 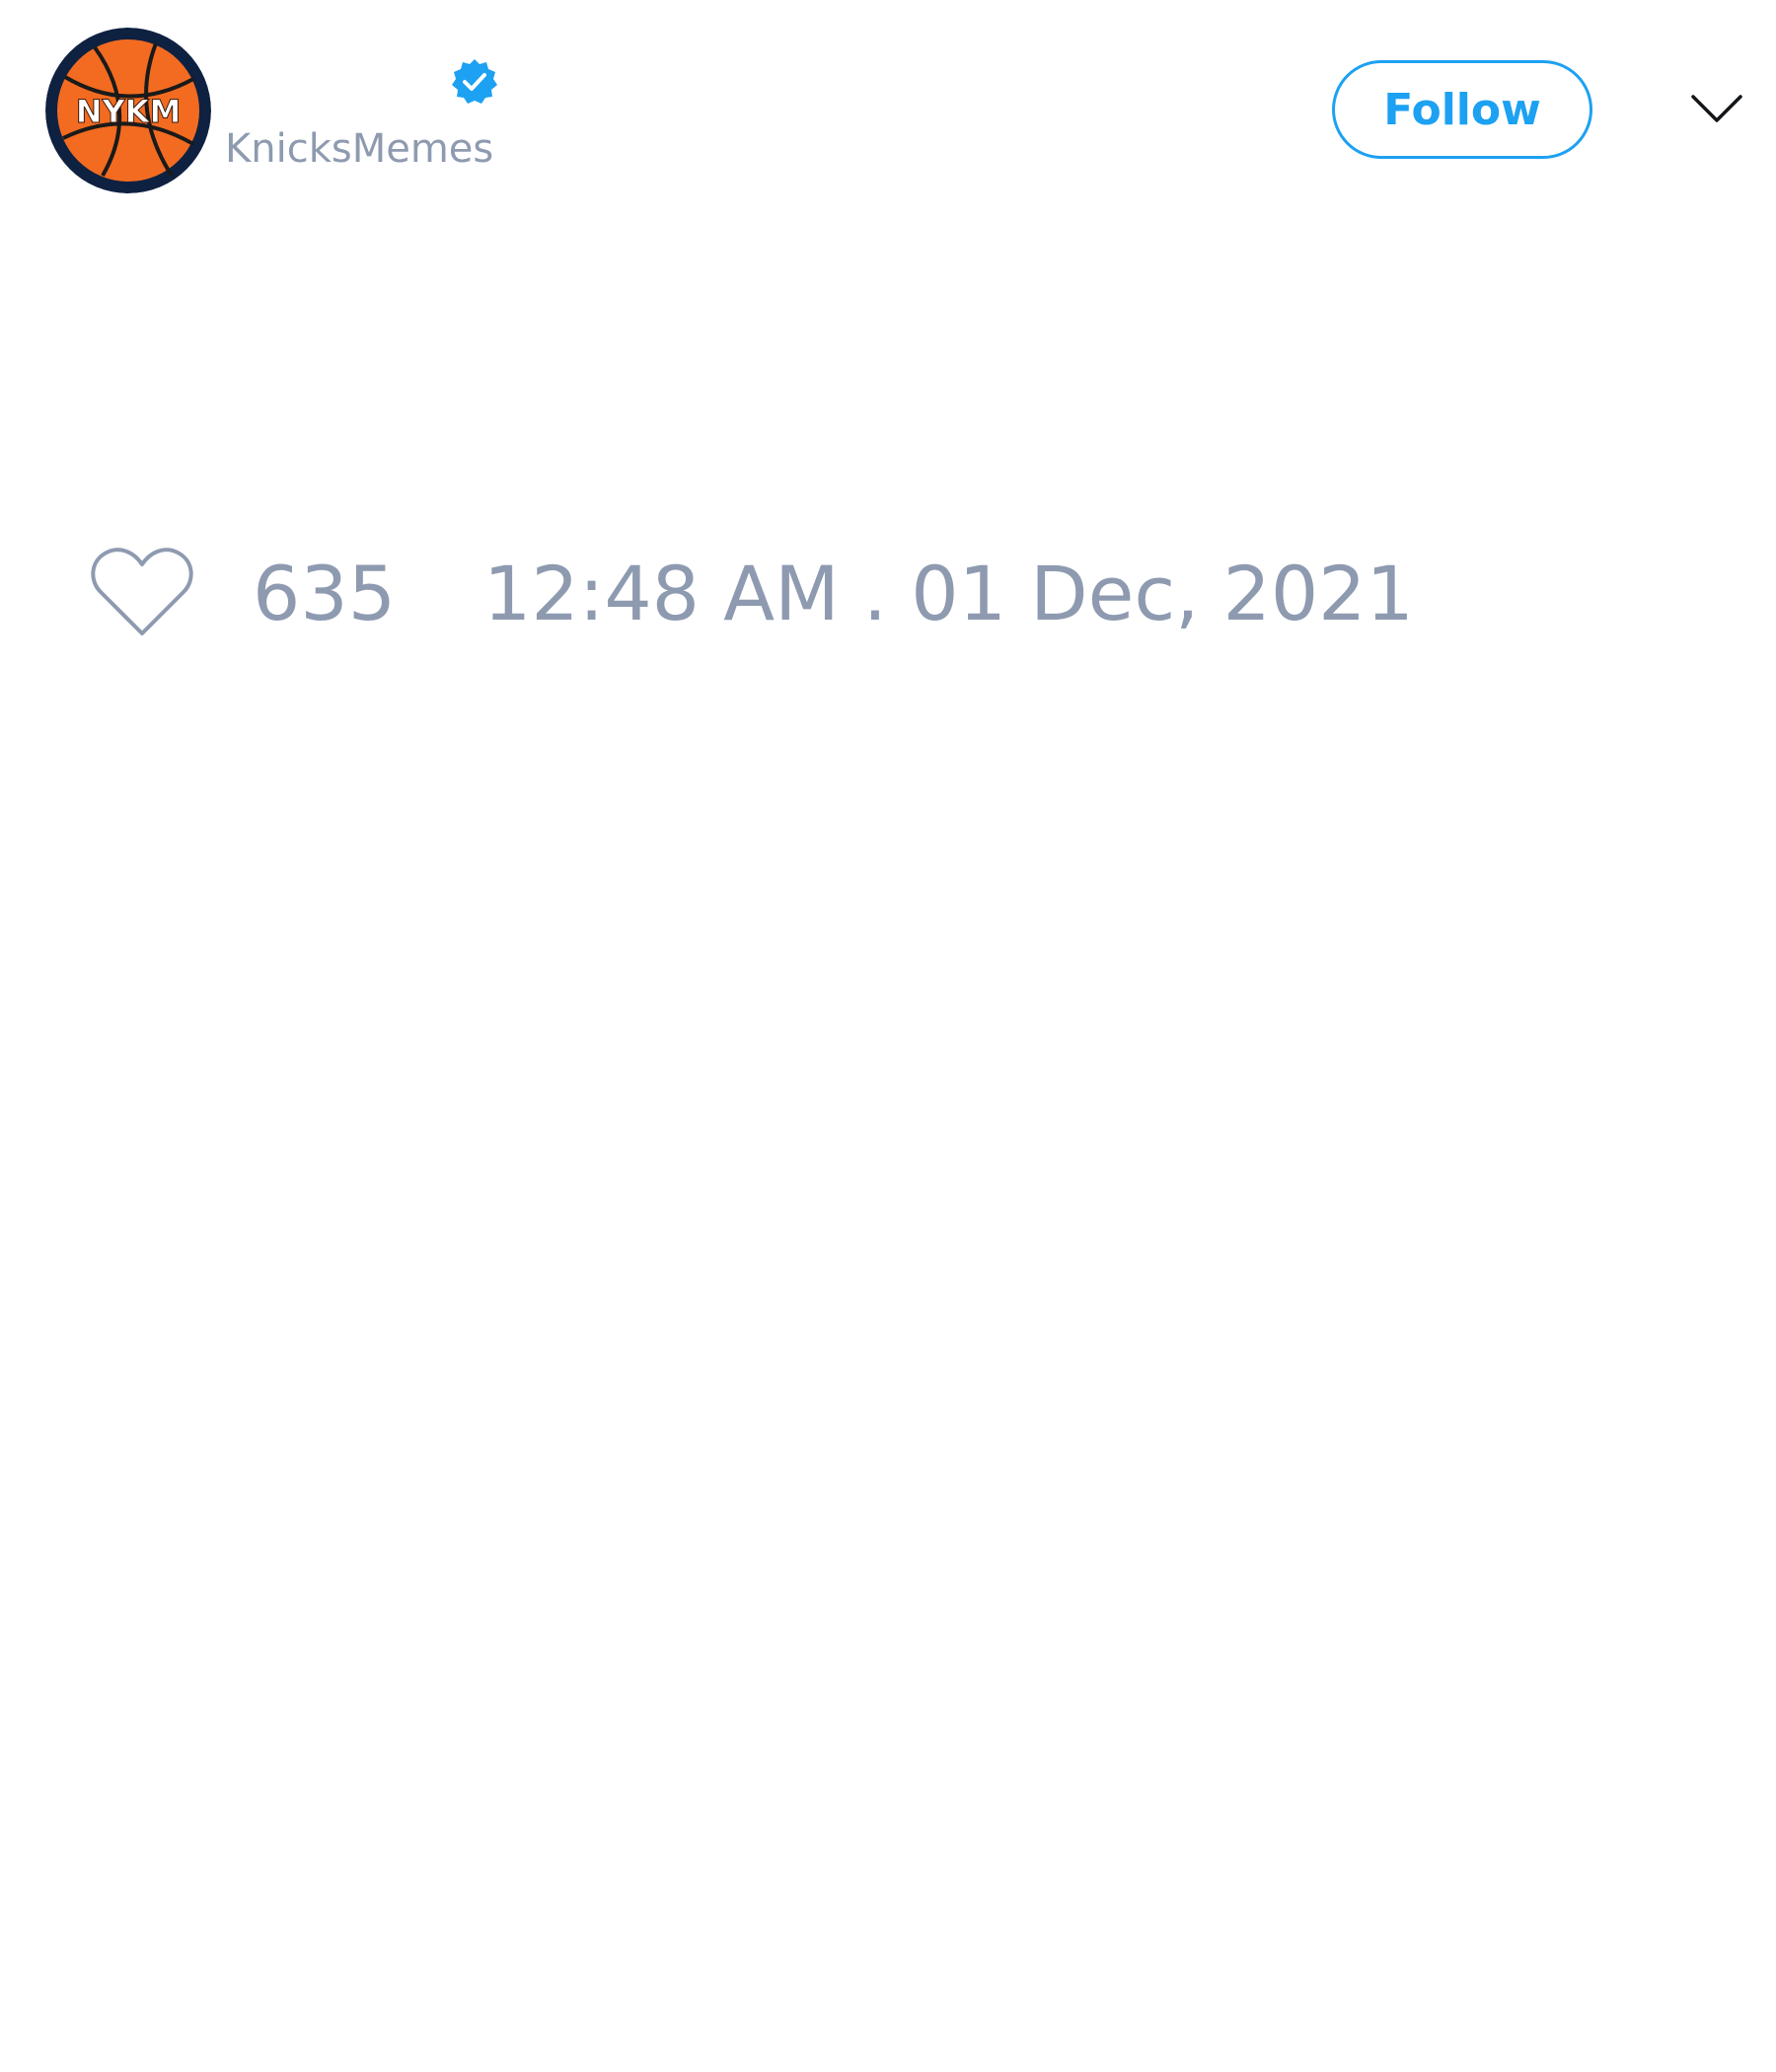 What do you see at coordinates (1462, 110) in the screenshot?
I see `follow-button: Follow` at bounding box center [1462, 110].